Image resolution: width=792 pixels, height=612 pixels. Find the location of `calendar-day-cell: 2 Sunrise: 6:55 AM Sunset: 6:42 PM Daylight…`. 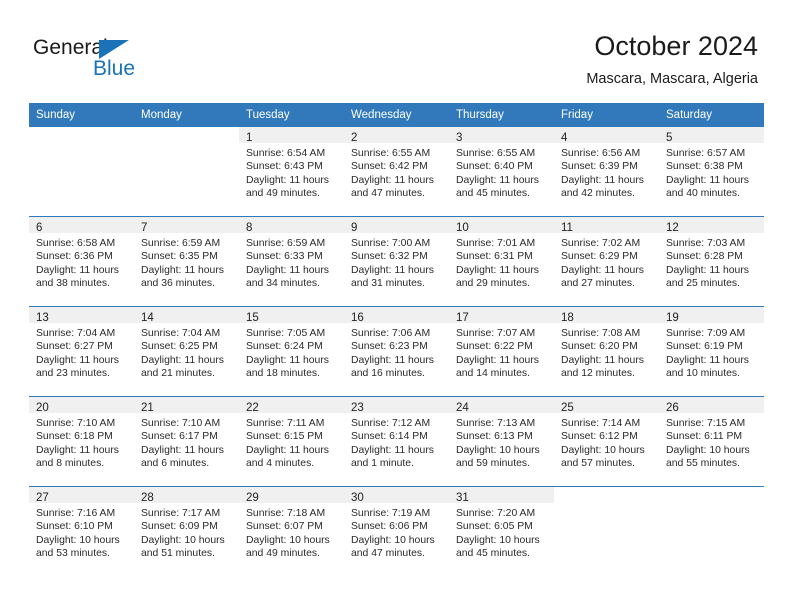

calendar-day-cell: 2 Sunrise: 6:55 AM Sunset: 6:42 PM Daylight… is located at coordinates (396, 172).